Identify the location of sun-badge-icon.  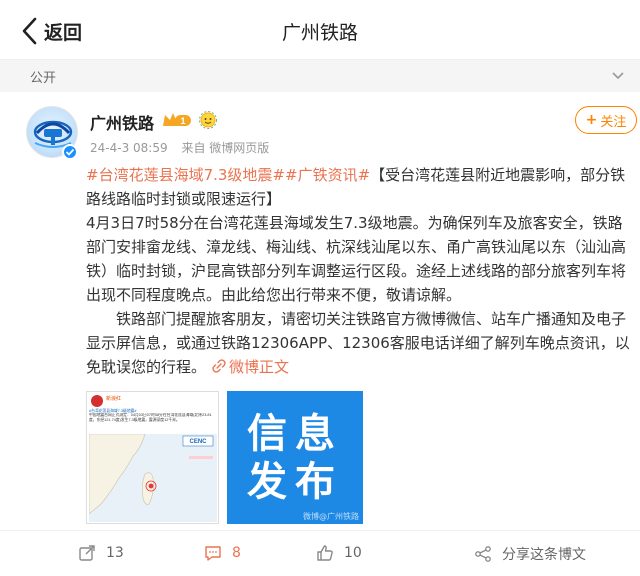
(208, 120).